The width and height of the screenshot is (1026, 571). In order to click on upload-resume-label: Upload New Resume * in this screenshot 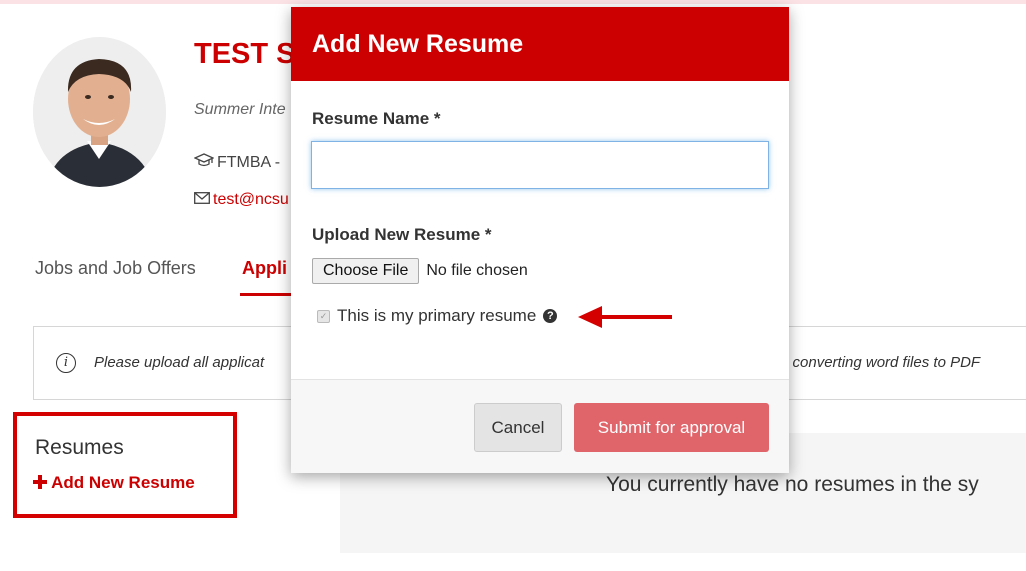, I will do `click(402, 234)`.